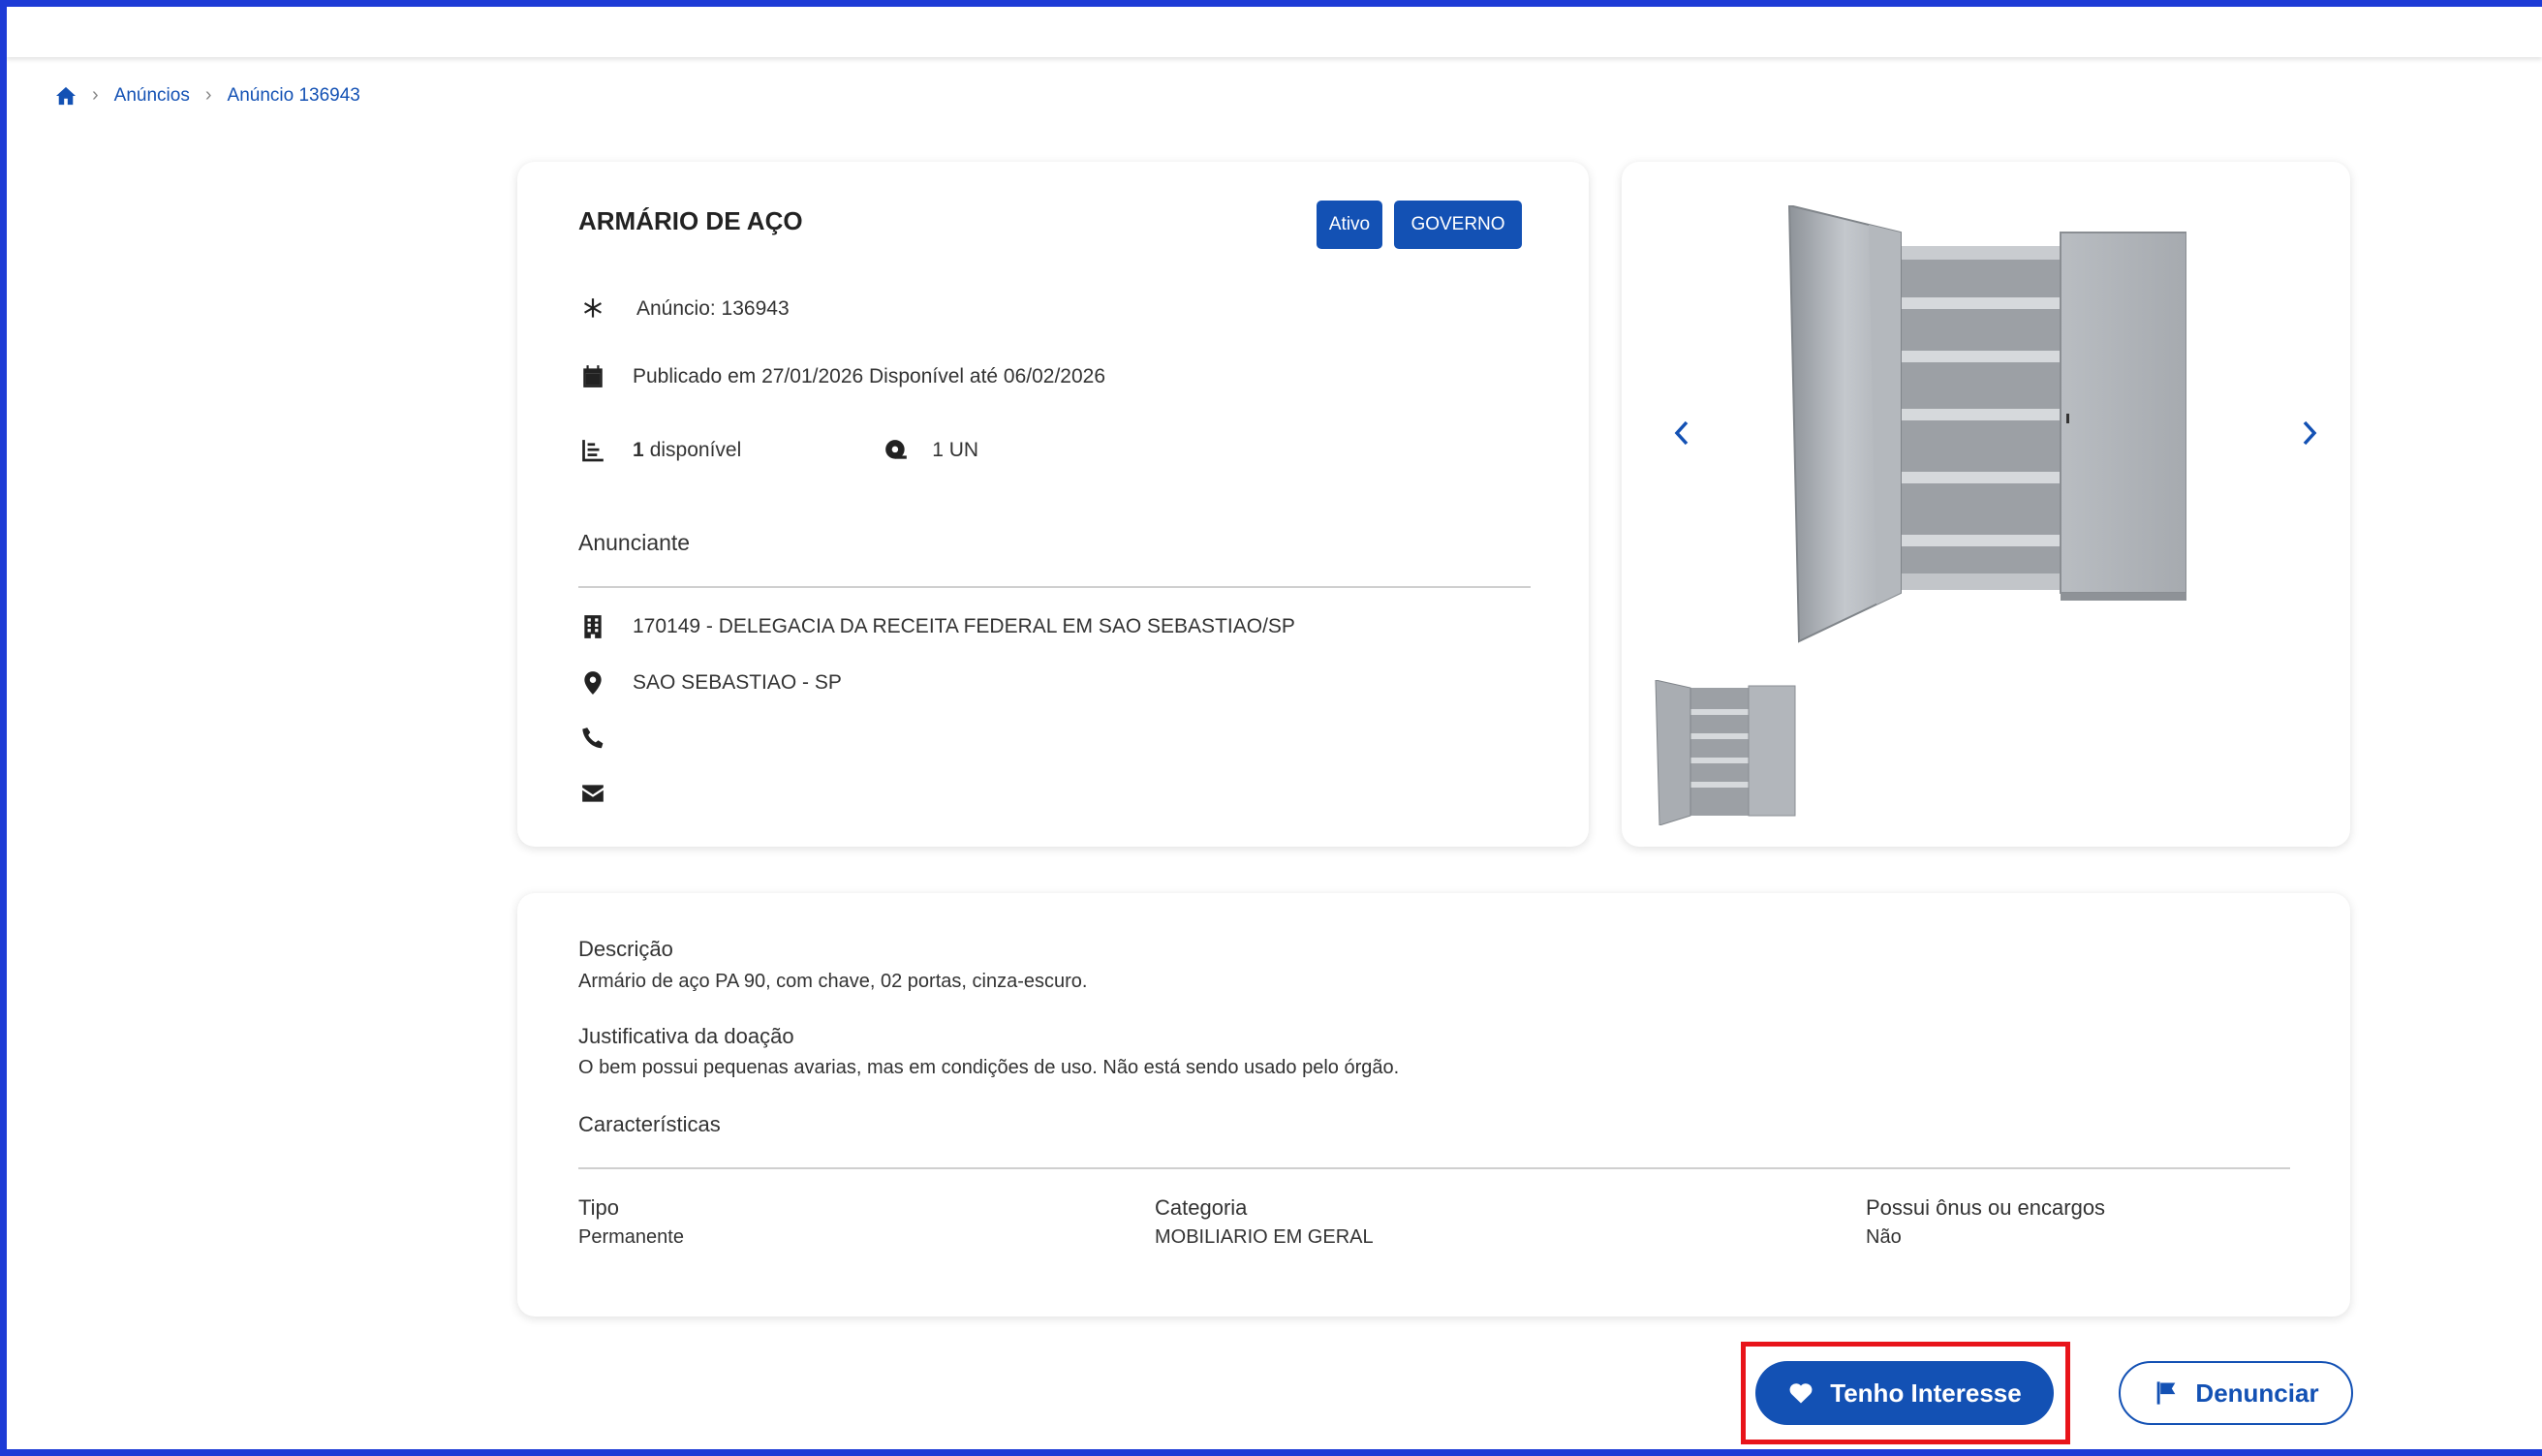 The height and width of the screenshot is (1456, 2542). Describe the element at coordinates (1986, 1207) in the screenshot. I see `field-label-onus: Possui ônus ou encargos` at that location.